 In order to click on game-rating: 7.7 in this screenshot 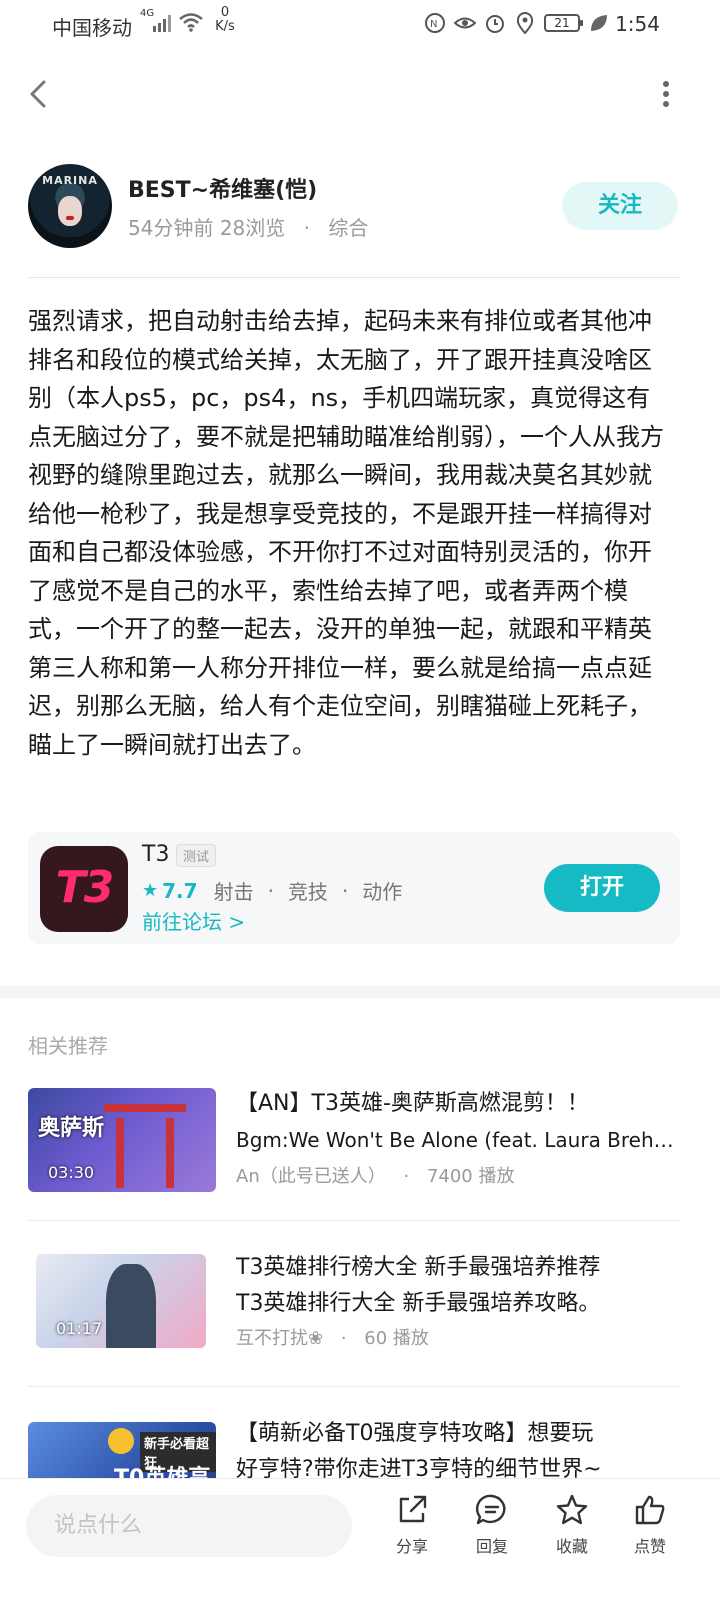, I will do `click(180, 890)`.